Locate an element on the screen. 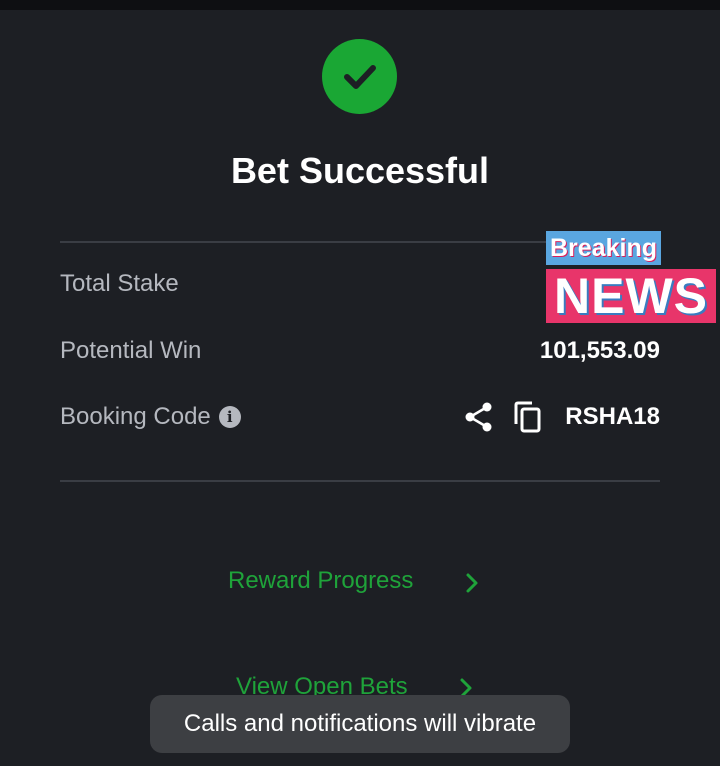 Image resolution: width=720 pixels, height=766 pixels. success-check-icon is located at coordinates (359, 76).